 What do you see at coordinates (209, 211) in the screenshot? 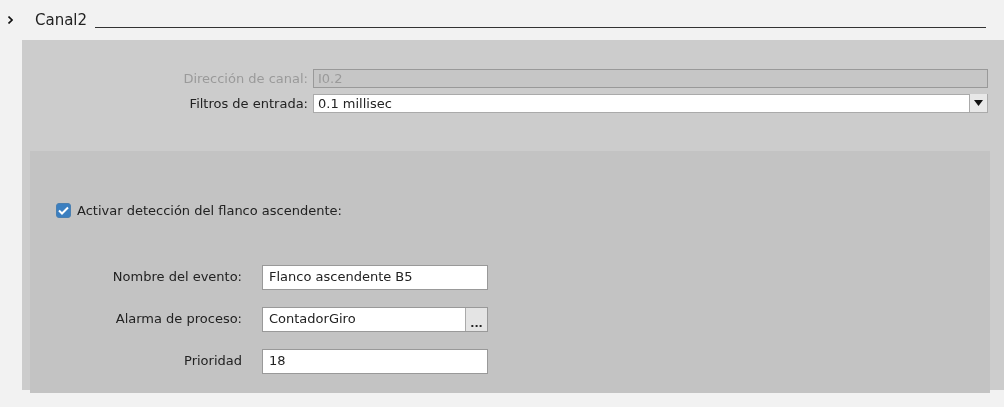
I see `checkbox-label: Activar detección del flanco ascendente:` at bounding box center [209, 211].